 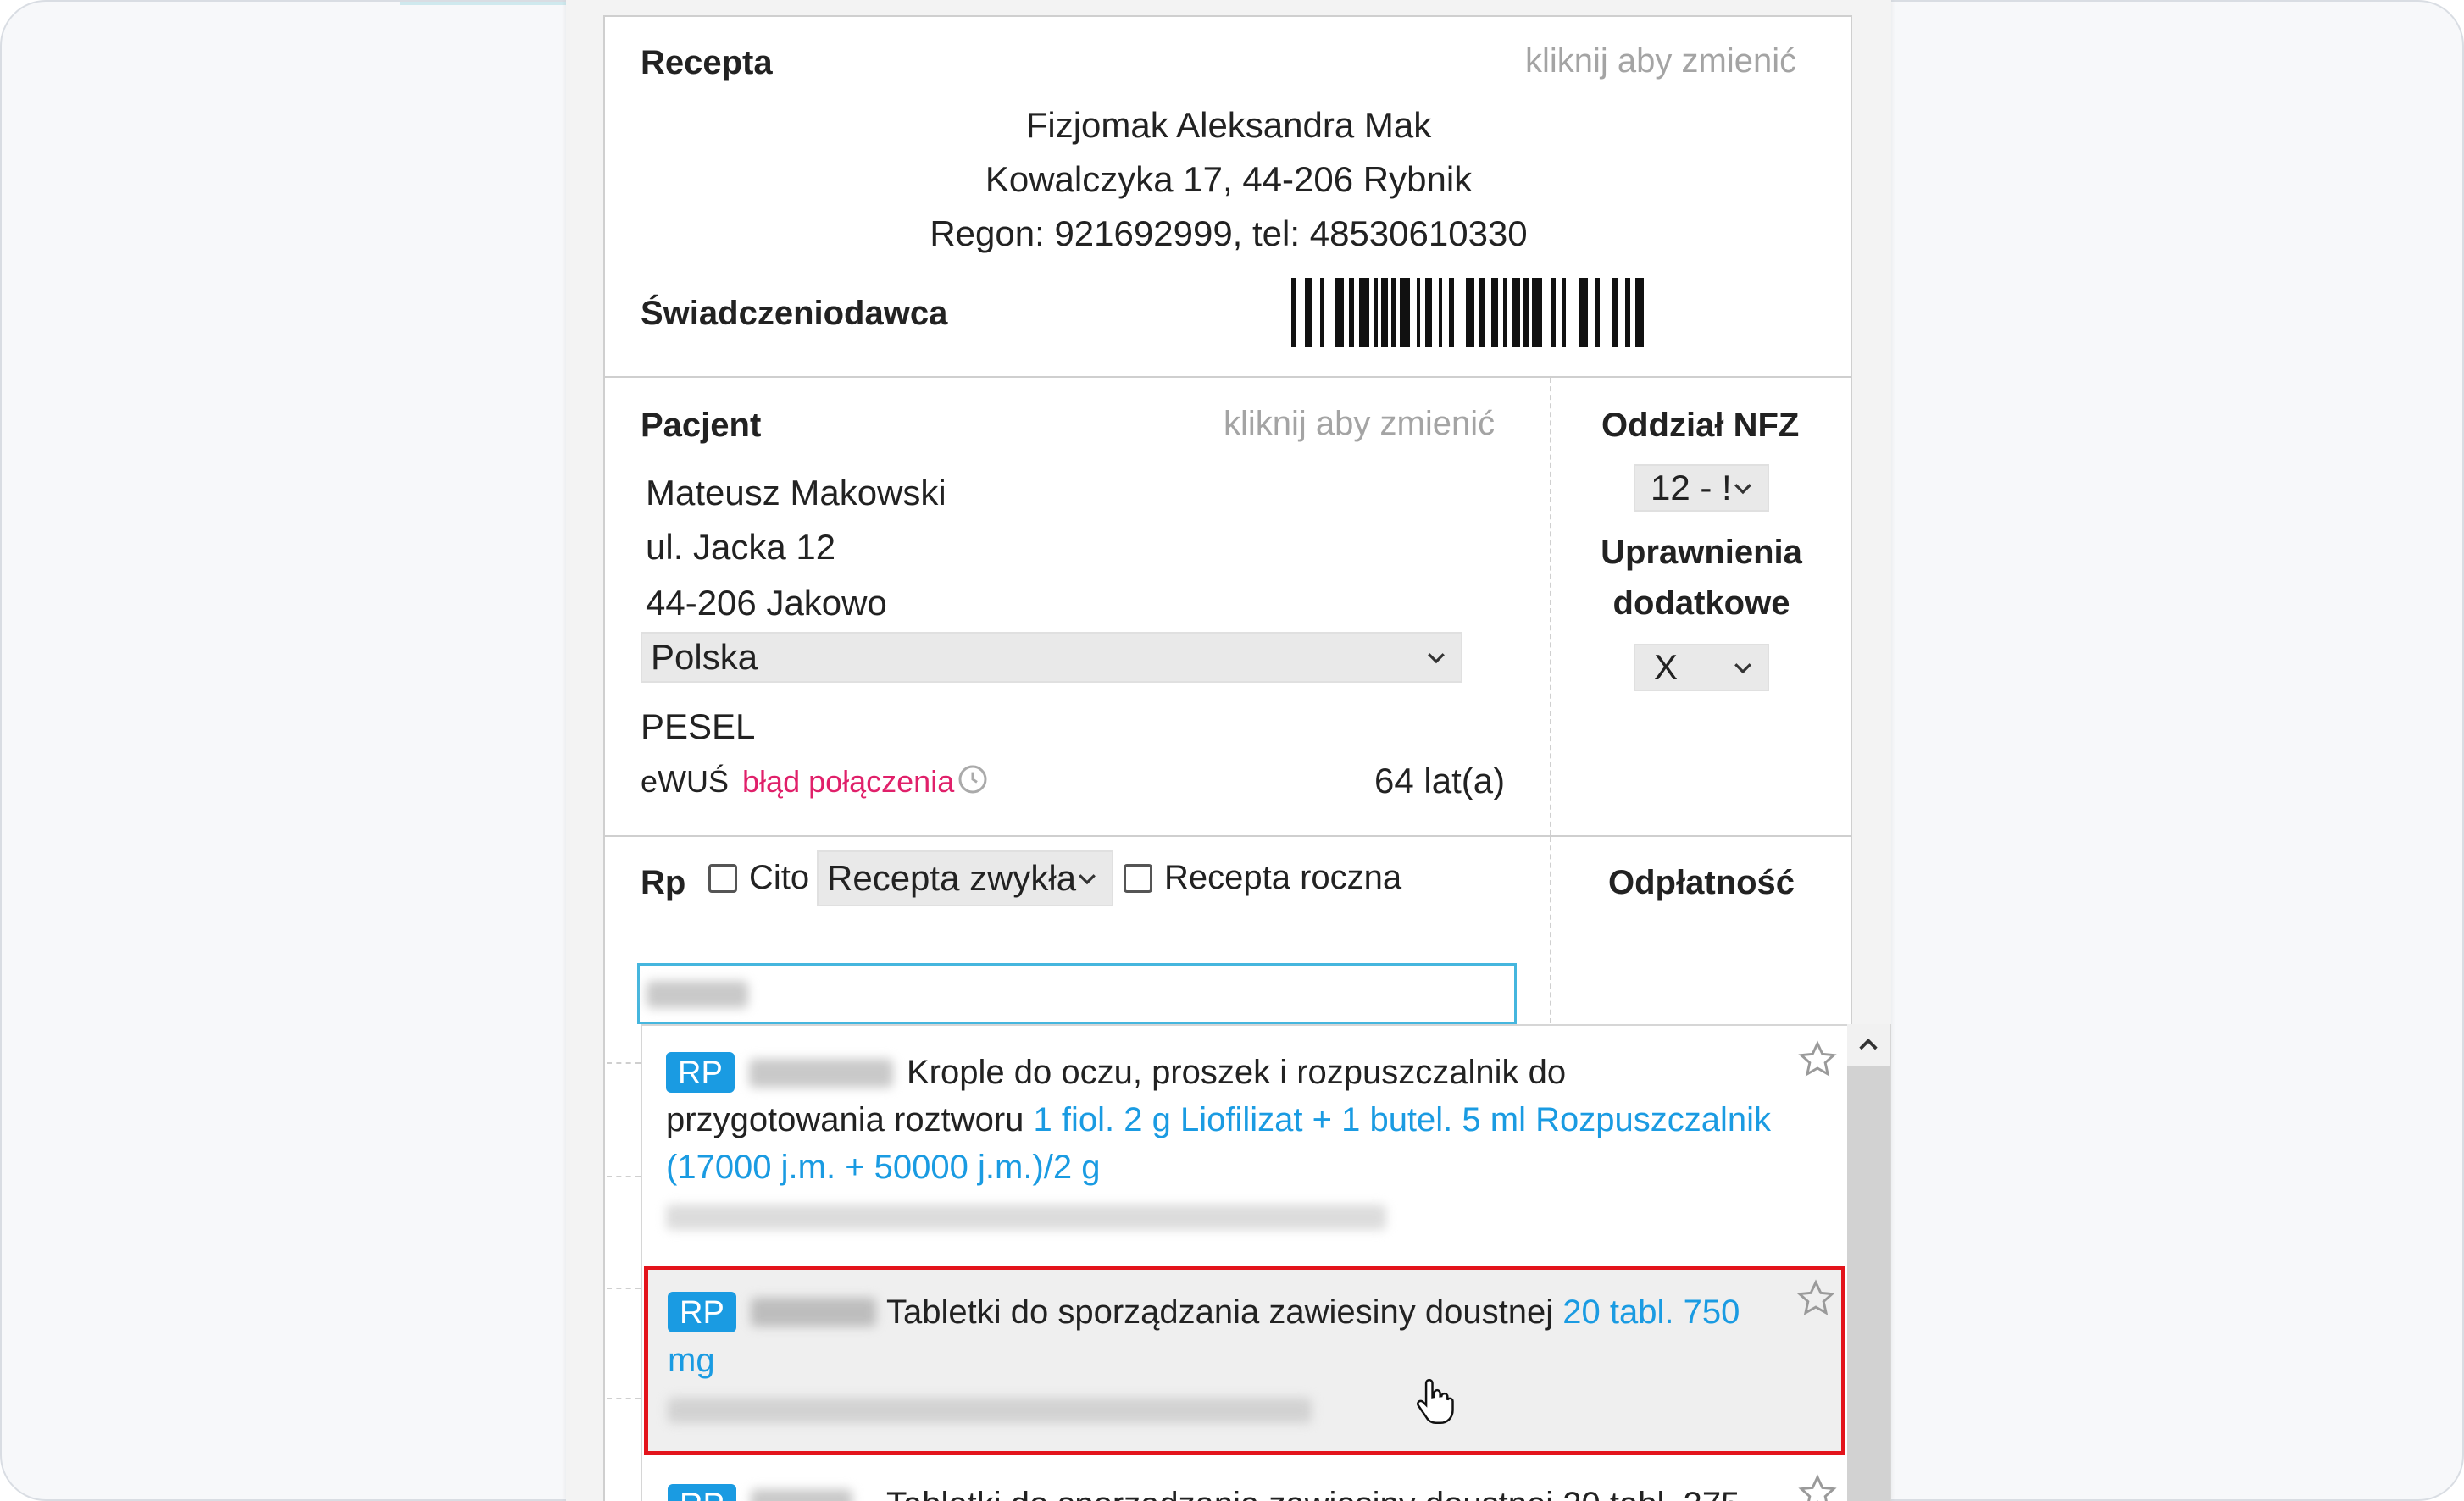 I want to click on rp-label: Rp, so click(x=664, y=882).